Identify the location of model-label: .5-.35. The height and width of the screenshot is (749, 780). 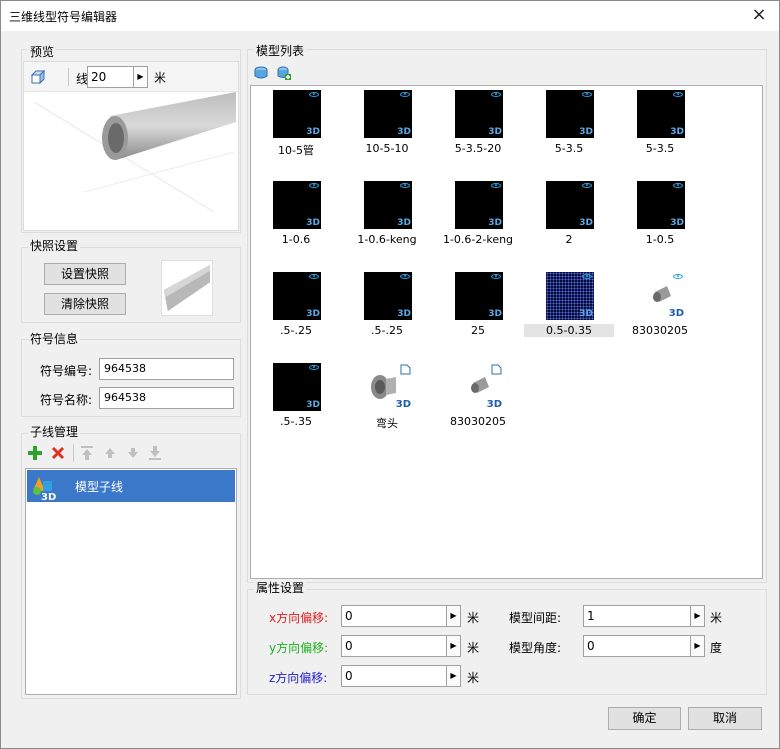
(296, 421).